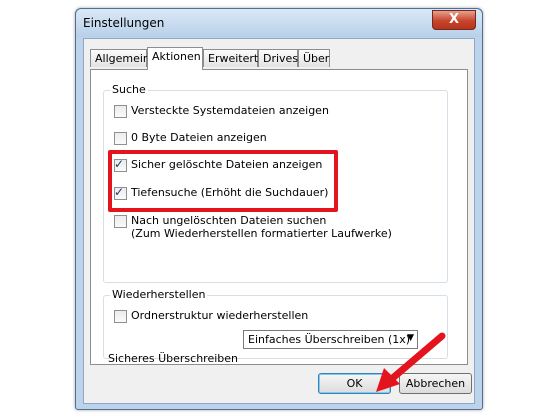  I want to click on option-restore-folder-structure: Ordnerstruktur wiederherstellen, so click(211, 316).